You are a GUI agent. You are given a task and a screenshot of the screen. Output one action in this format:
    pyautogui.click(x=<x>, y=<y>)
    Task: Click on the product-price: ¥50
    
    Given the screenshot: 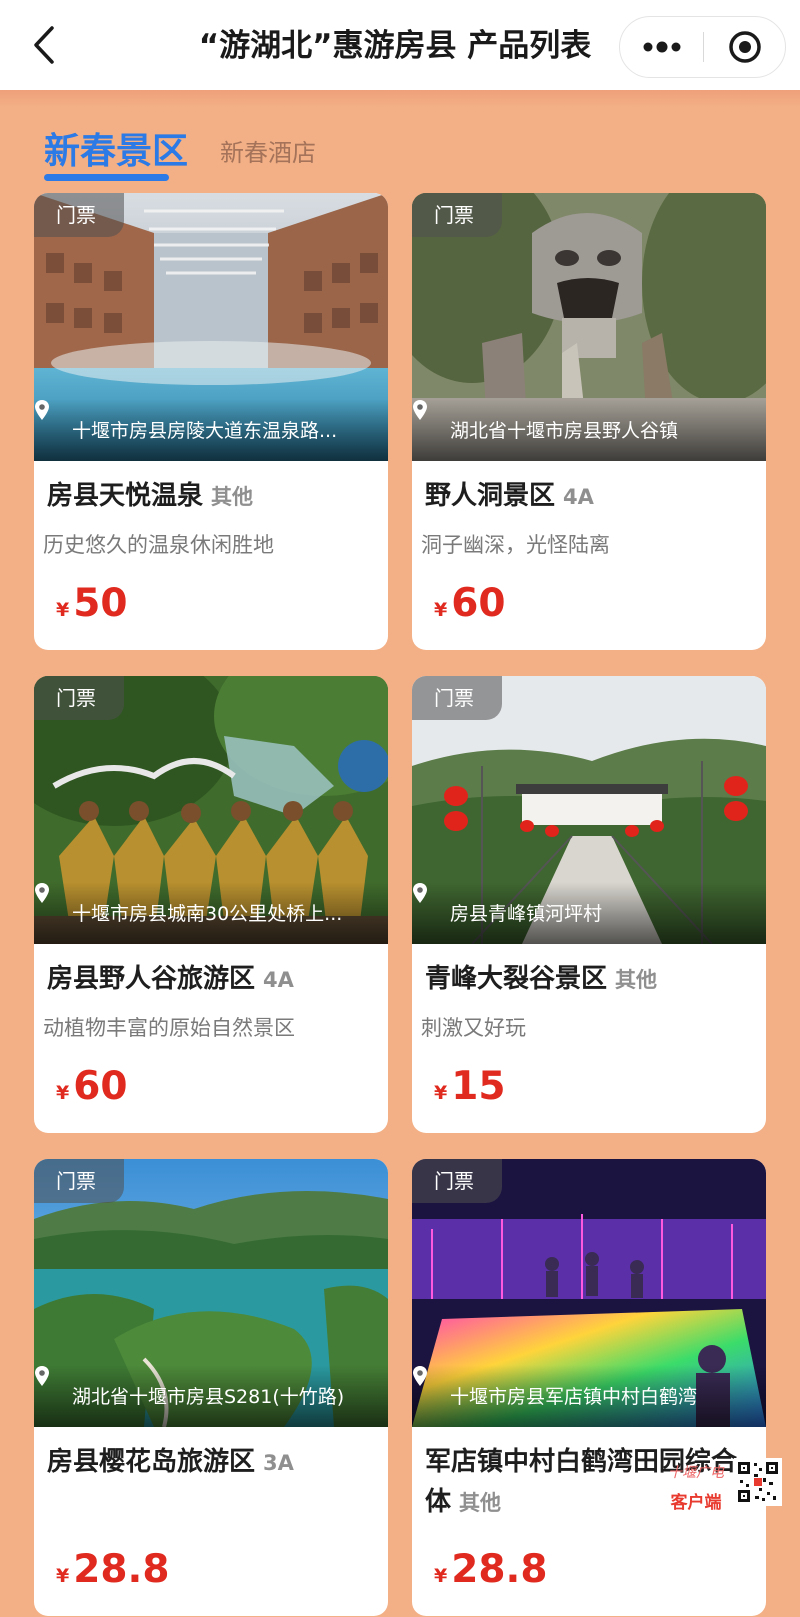 What is the action you would take?
    pyautogui.click(x=92, y=603)
    